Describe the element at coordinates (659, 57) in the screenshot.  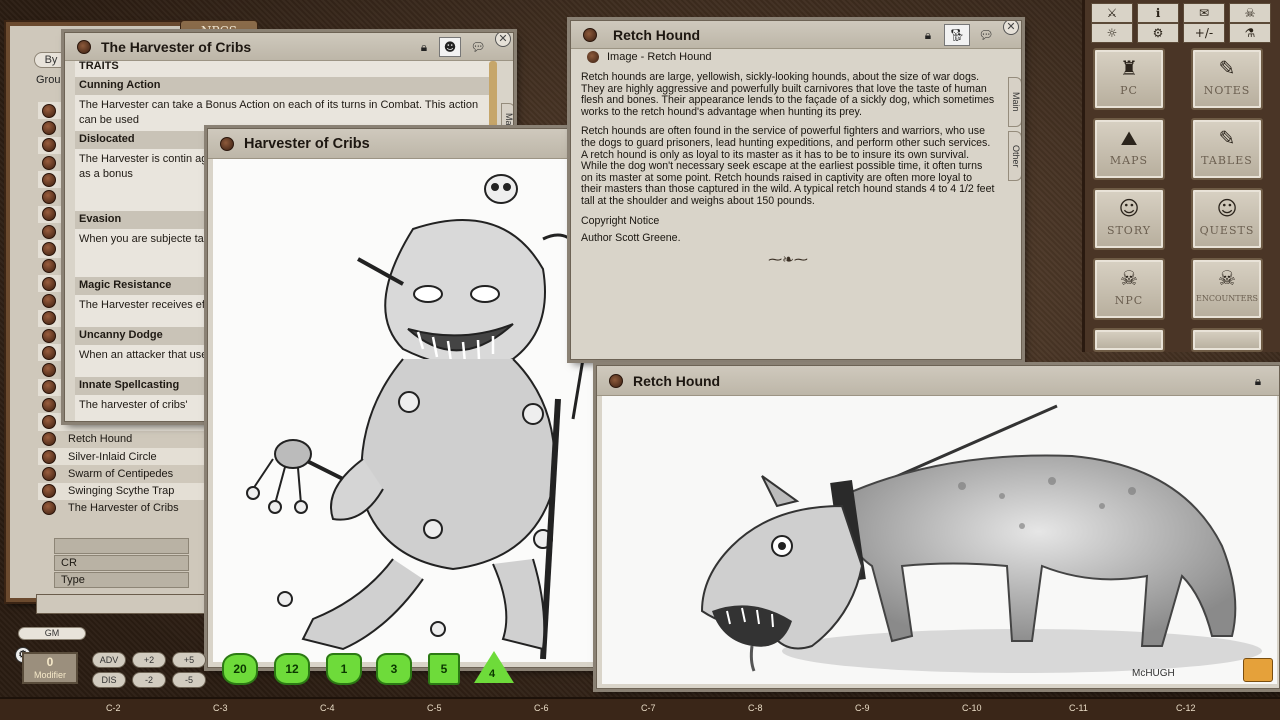
I see `image-link-text: Image - Retch Hound` at that location.